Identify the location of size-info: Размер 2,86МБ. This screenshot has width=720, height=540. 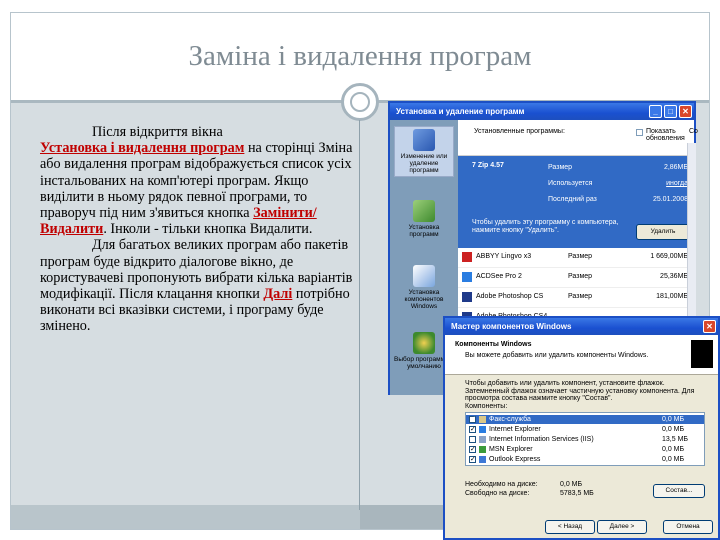
(618, 167).